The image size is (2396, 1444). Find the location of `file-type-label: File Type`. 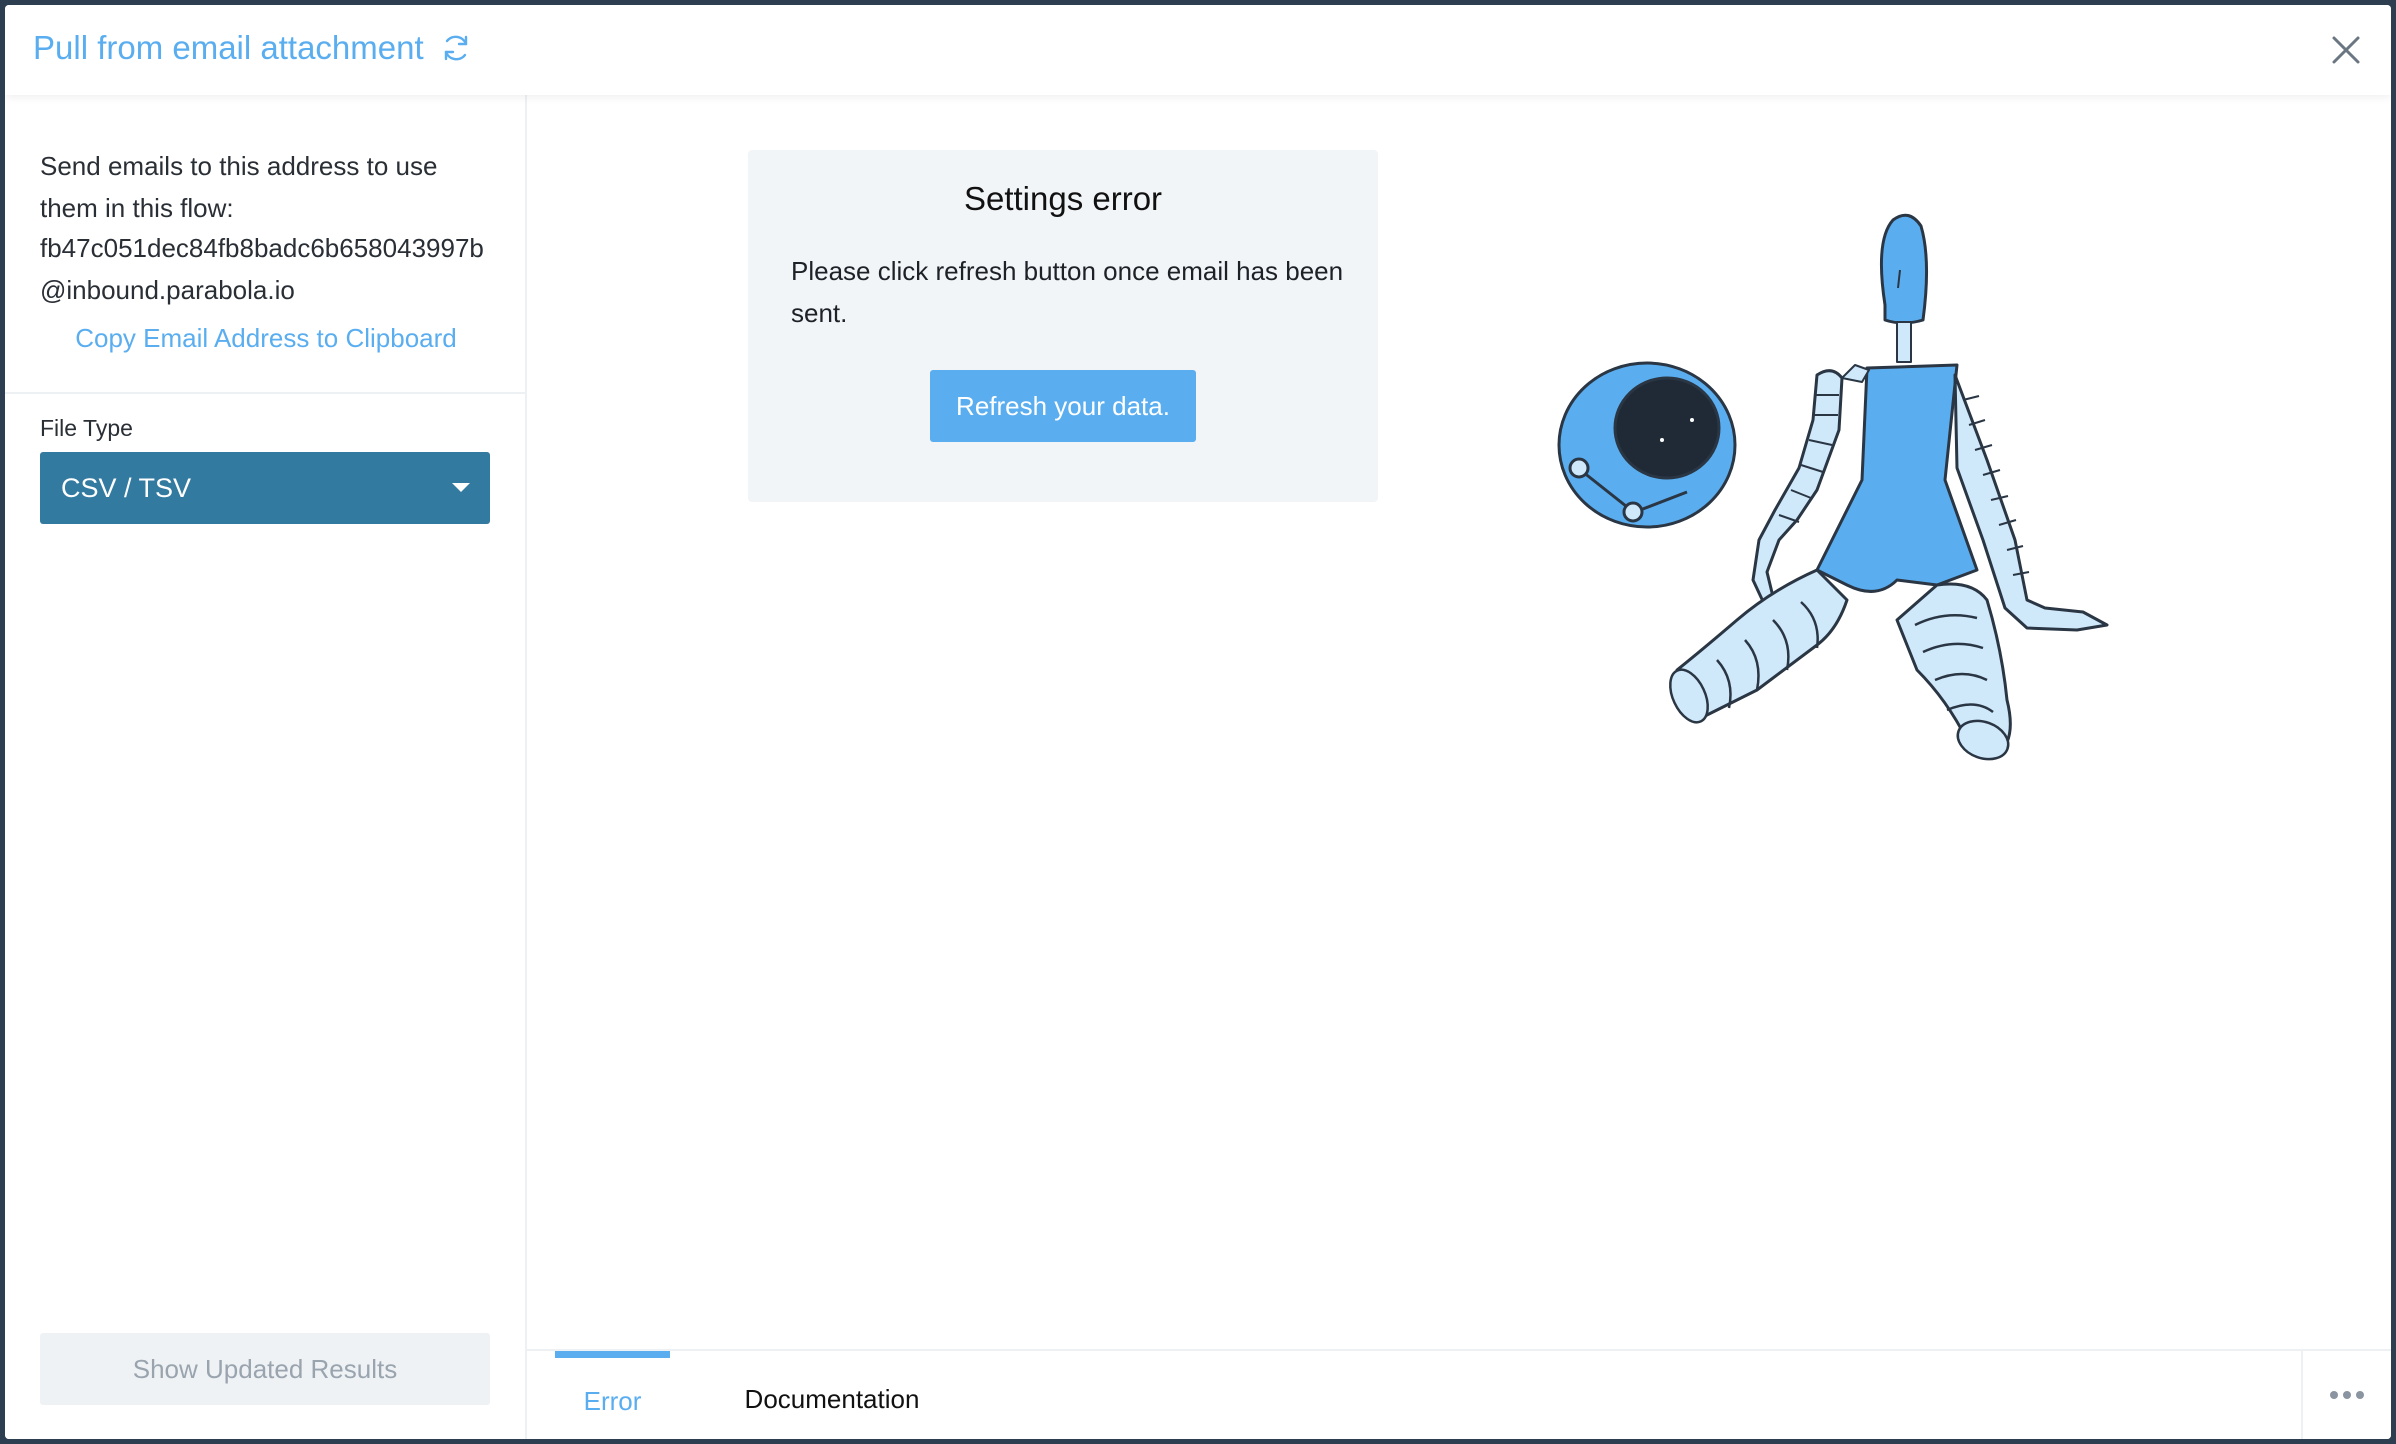

file-type-label: File Type is located at coordinates (86, 428).